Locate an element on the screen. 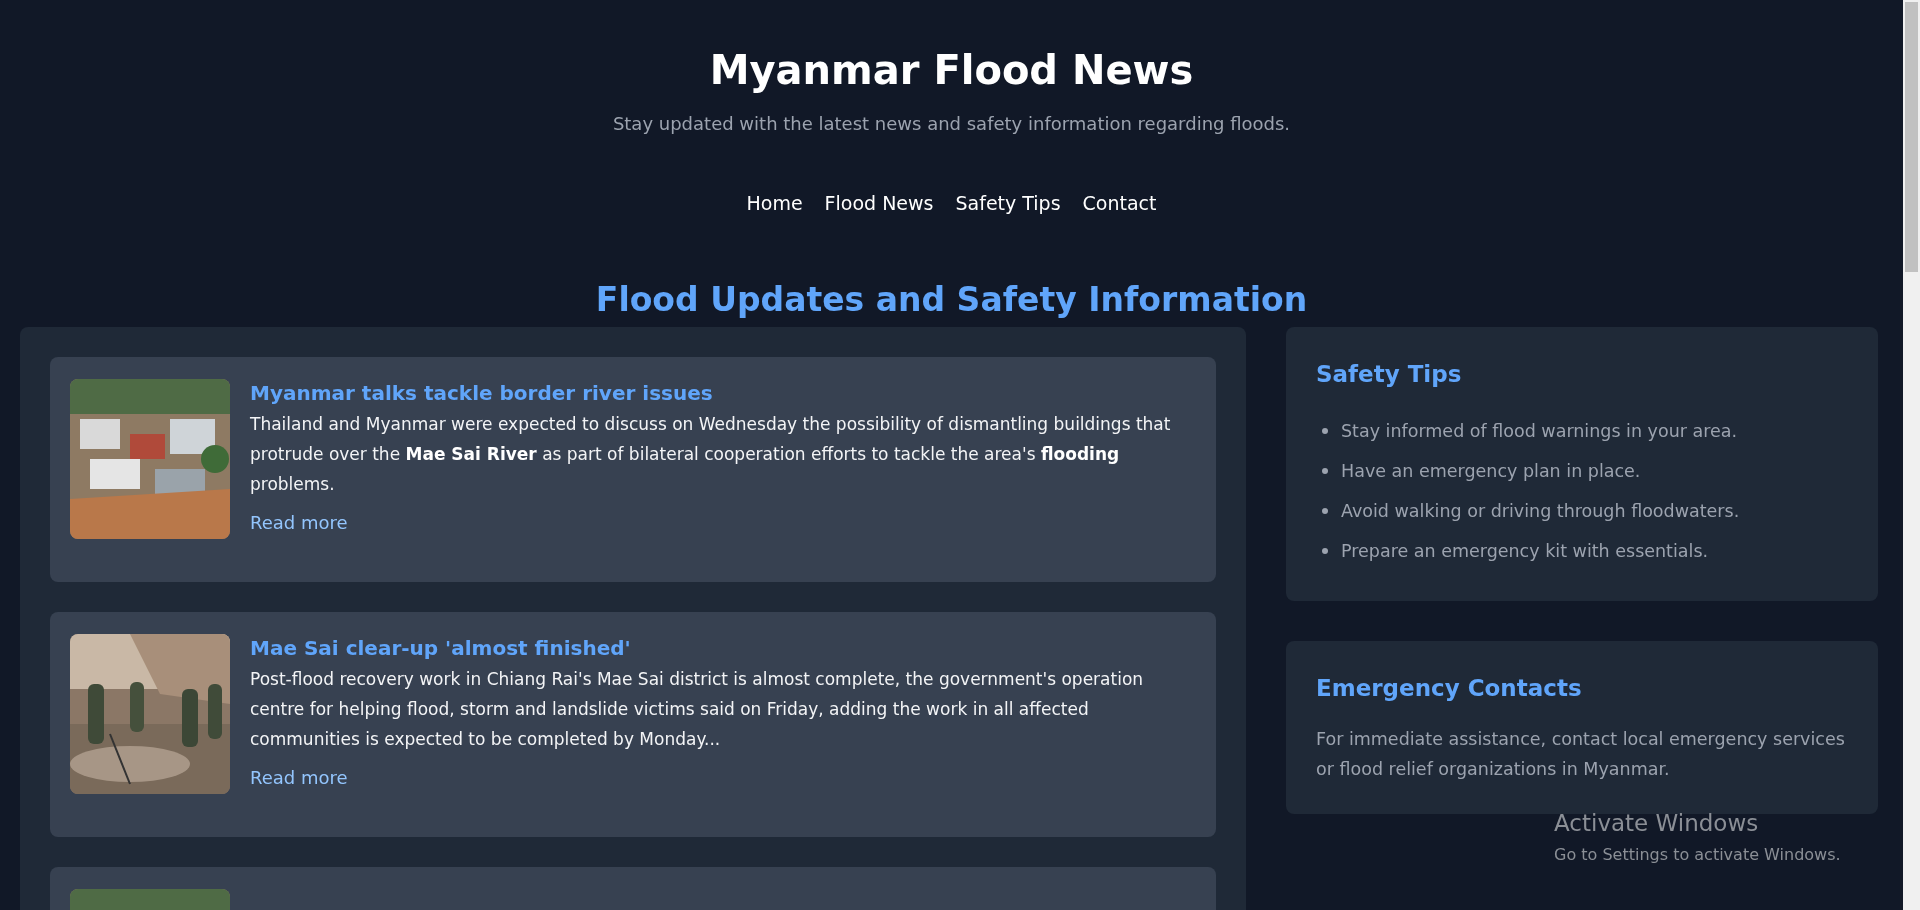 Image resolution: width=1920 pixels, height=910 pixels. card-title: Emergency Contacts is located at coordinates (1449, 688).